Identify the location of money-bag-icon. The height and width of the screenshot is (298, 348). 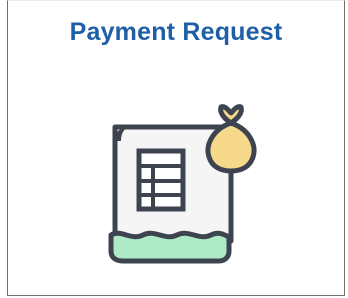
(231, 139).